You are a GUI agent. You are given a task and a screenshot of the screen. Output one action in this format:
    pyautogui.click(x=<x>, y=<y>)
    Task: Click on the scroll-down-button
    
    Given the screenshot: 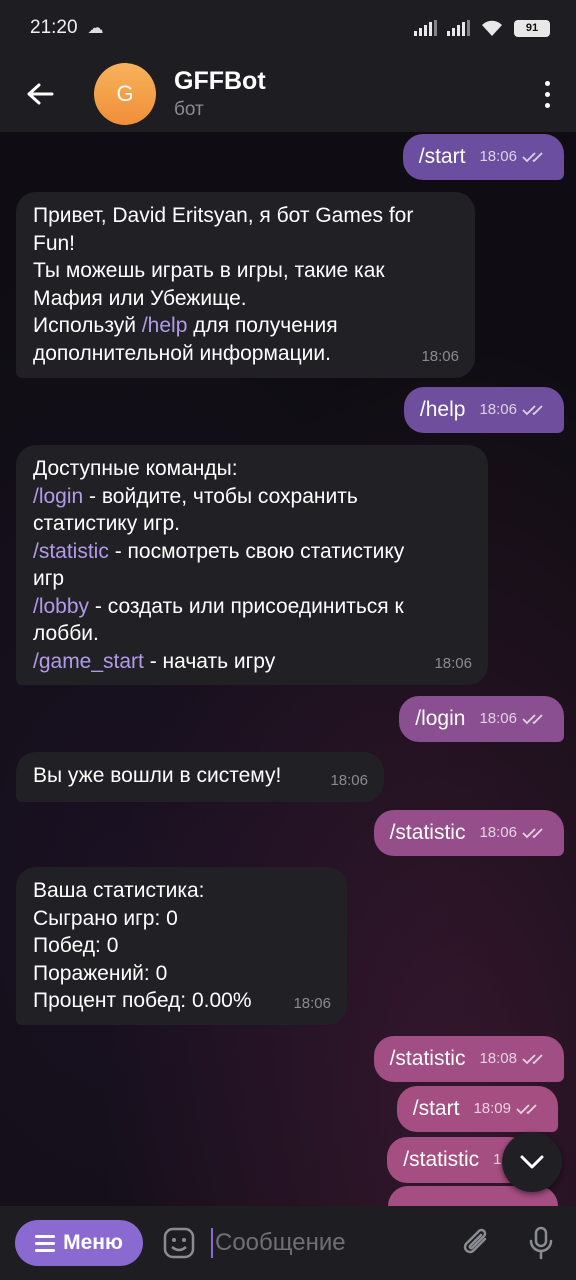 What is the action you would take?
    pyautogui.click(x=532, y=1162)
    